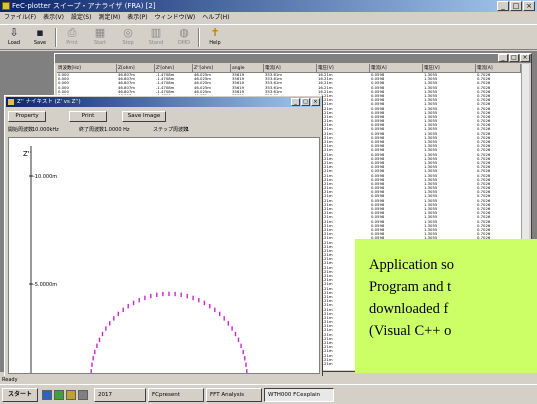 The height and width of the screenshot is (404, 537). Describe the element at coordinates (516, 6) in the screenshot. I see `maximize-button: □` at that location.